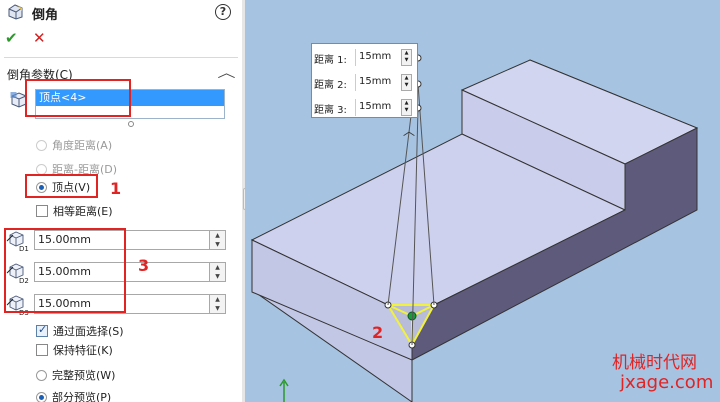 The width and height of the screenshot is (720, 402). What do you see at coordinates (330, 110) in the screenshot?
I see `callout-label: 距离 3:` at bounding box center [330, 110].